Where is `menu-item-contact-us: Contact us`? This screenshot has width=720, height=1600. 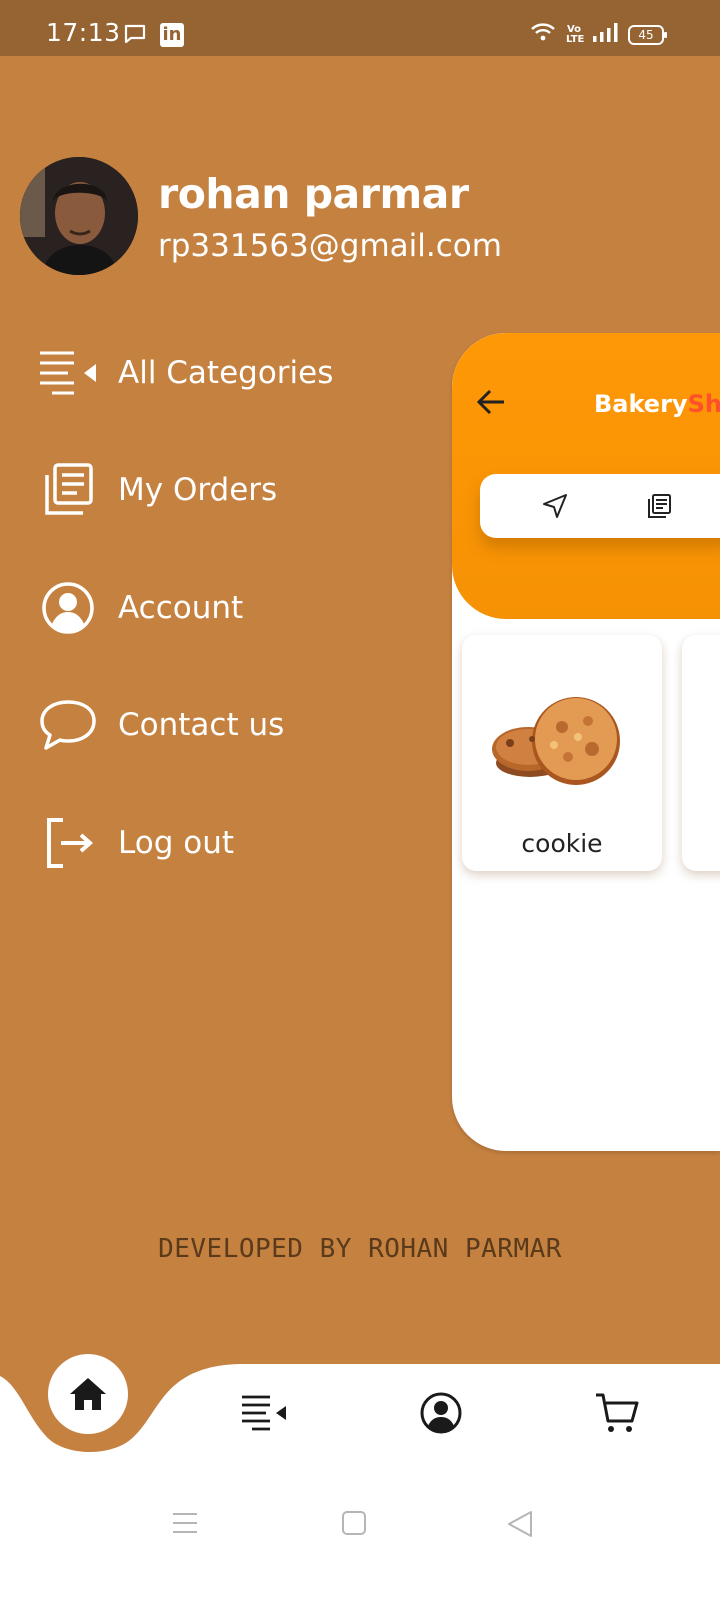
menu-item-contact-us: Contact us is located at coordinates (161, 725).